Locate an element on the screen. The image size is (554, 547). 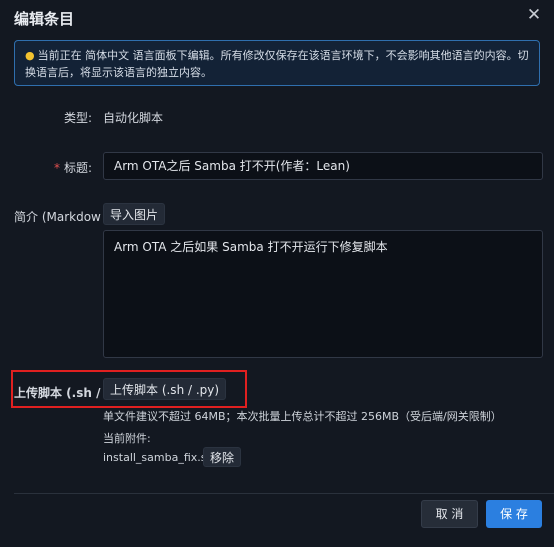
type-value: 自动化脚本 is located at coordinates (133, 118).